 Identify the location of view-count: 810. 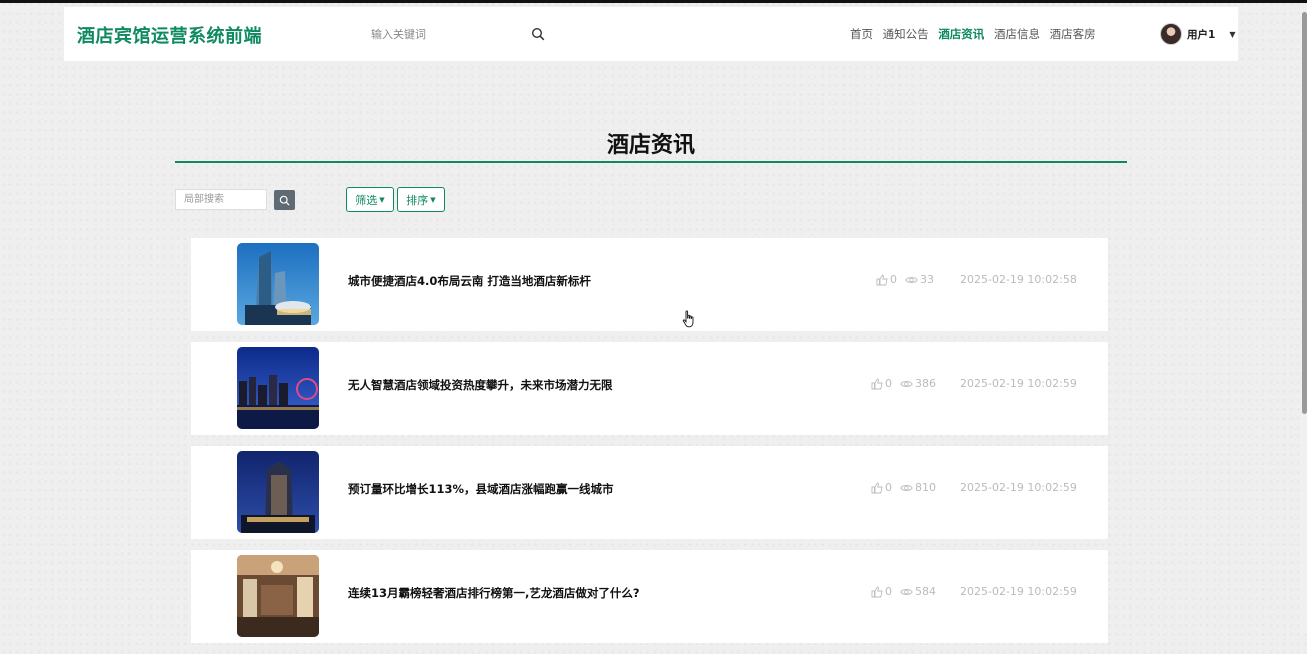
(918, 487).